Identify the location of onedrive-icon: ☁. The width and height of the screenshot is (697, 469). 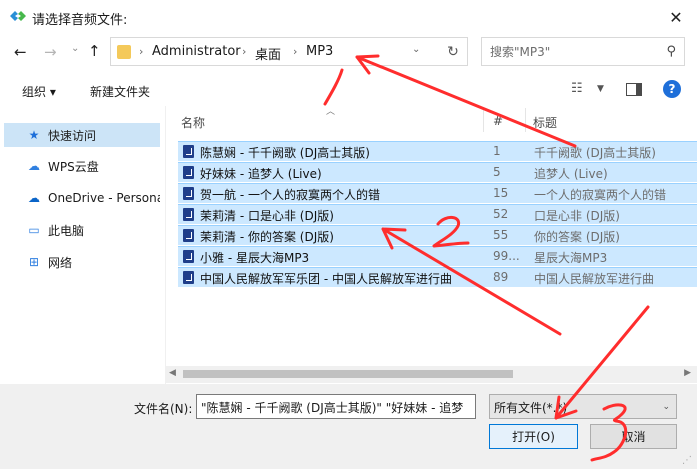
(34, 198).